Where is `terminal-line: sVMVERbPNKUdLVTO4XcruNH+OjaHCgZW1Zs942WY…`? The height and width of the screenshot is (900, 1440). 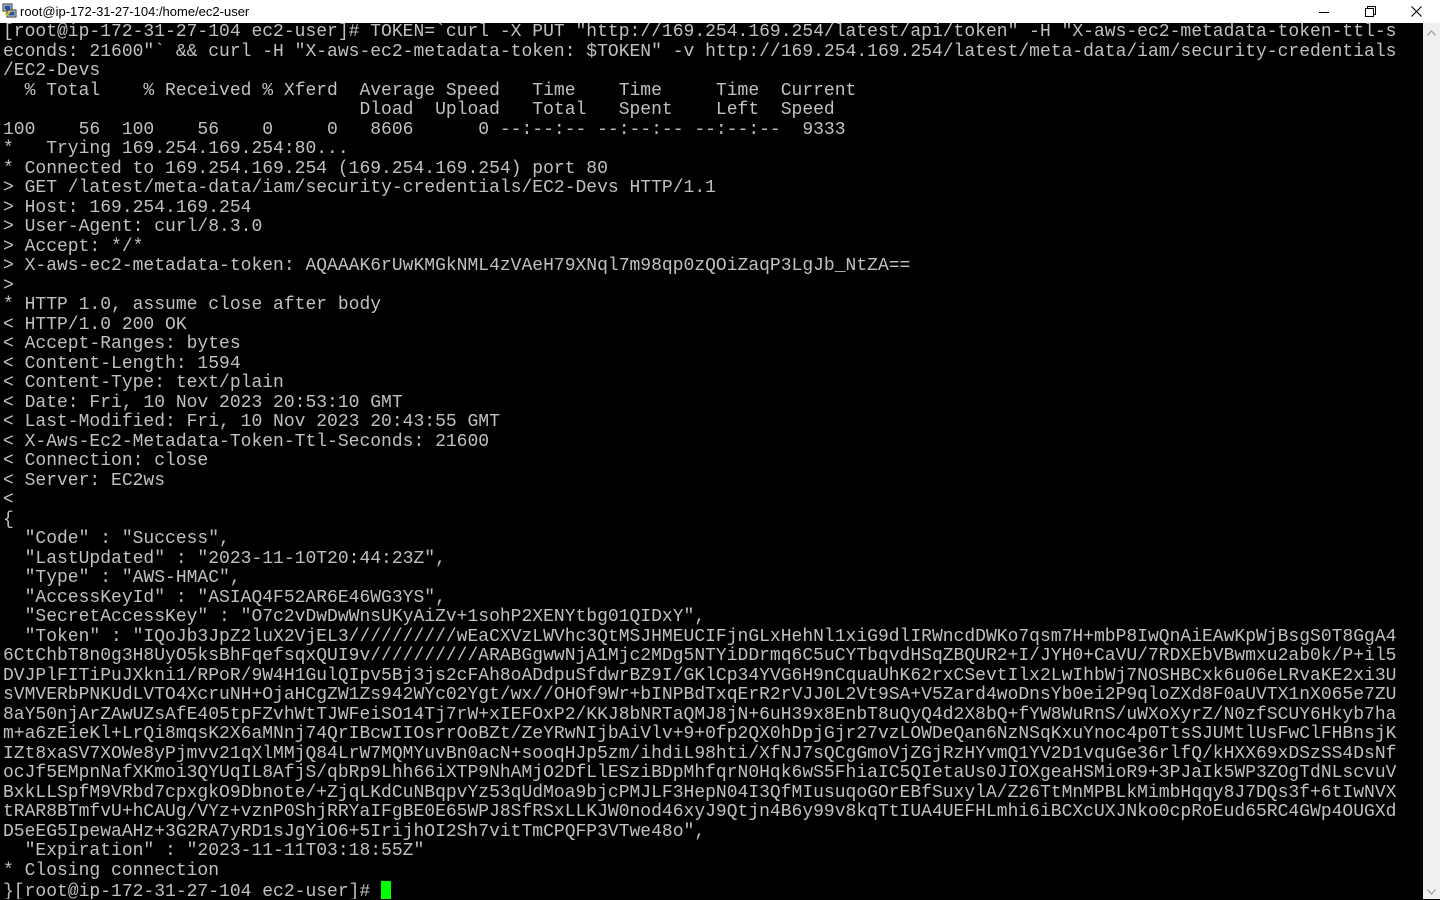
terminal-line: sVMVERbPNKUdLVTO4XcruNH+OjaHCgZW1Zs942WY… is located at coordinates (700, 695).